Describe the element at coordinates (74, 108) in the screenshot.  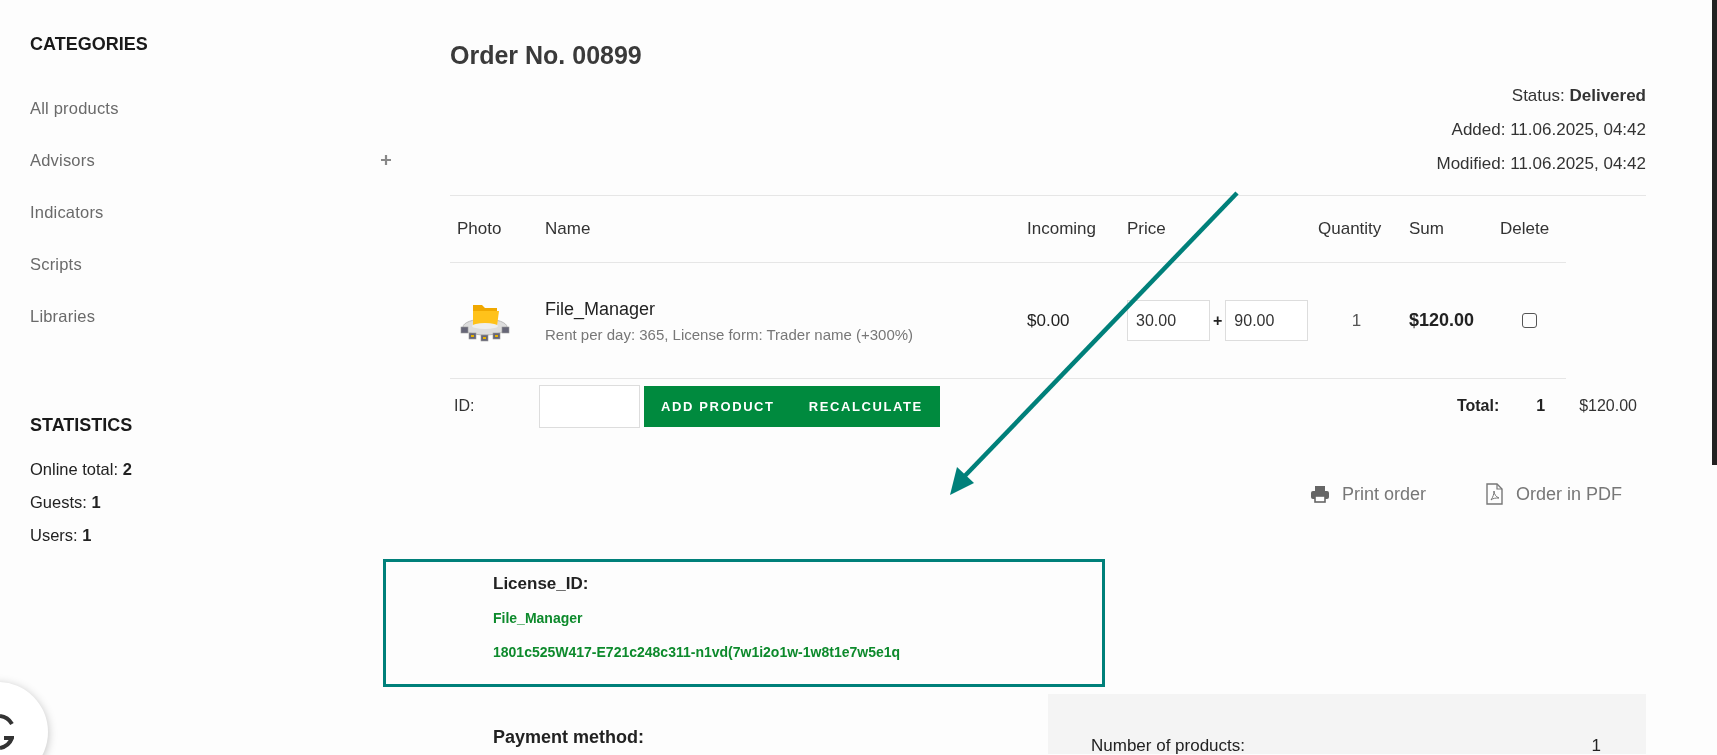
I see `category-link: All products` at that location.